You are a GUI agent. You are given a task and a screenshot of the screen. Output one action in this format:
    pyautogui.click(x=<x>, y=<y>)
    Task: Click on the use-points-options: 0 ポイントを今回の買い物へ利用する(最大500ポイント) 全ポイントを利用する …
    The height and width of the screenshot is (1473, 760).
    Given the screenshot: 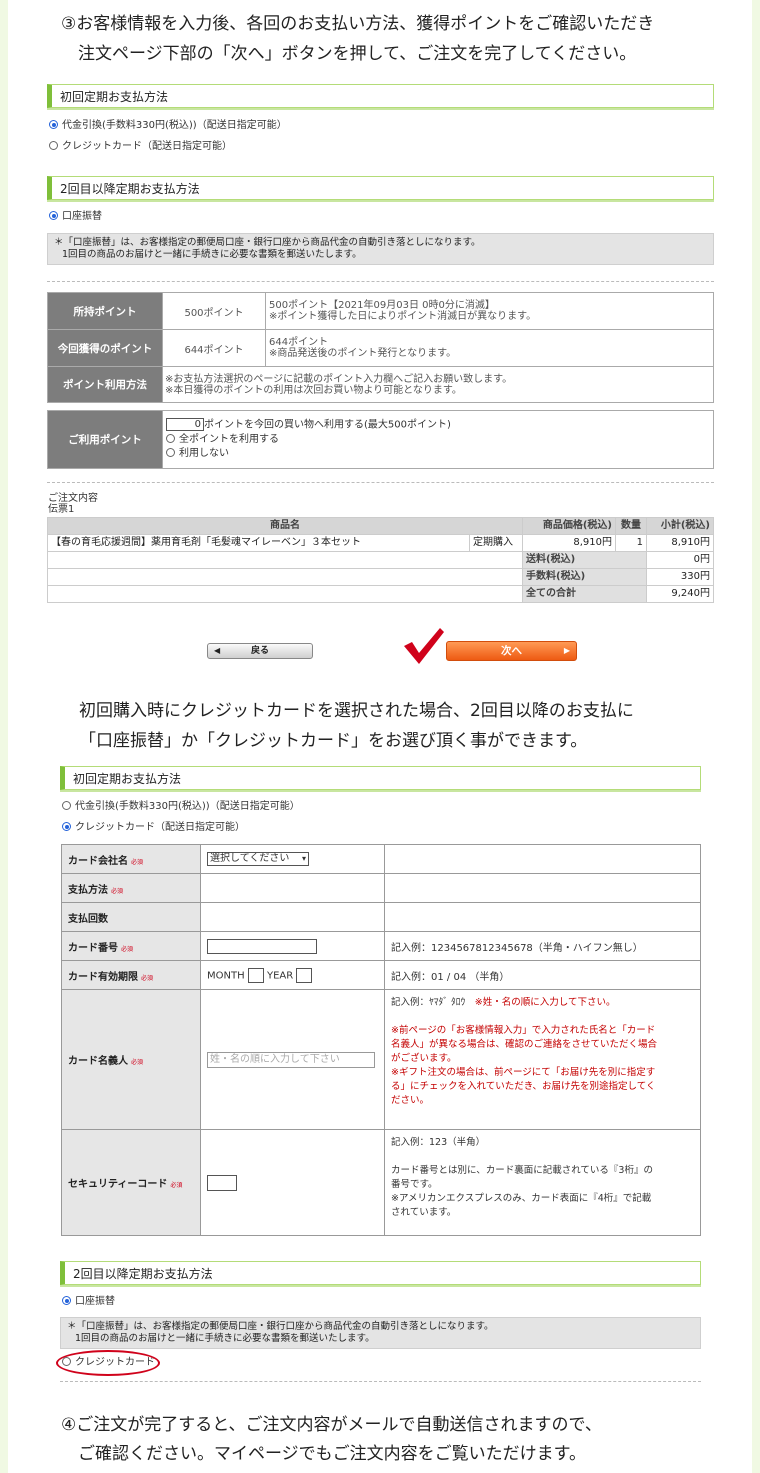 What is the action you would take?
    pyautogui.click(x=438, y=439)
    